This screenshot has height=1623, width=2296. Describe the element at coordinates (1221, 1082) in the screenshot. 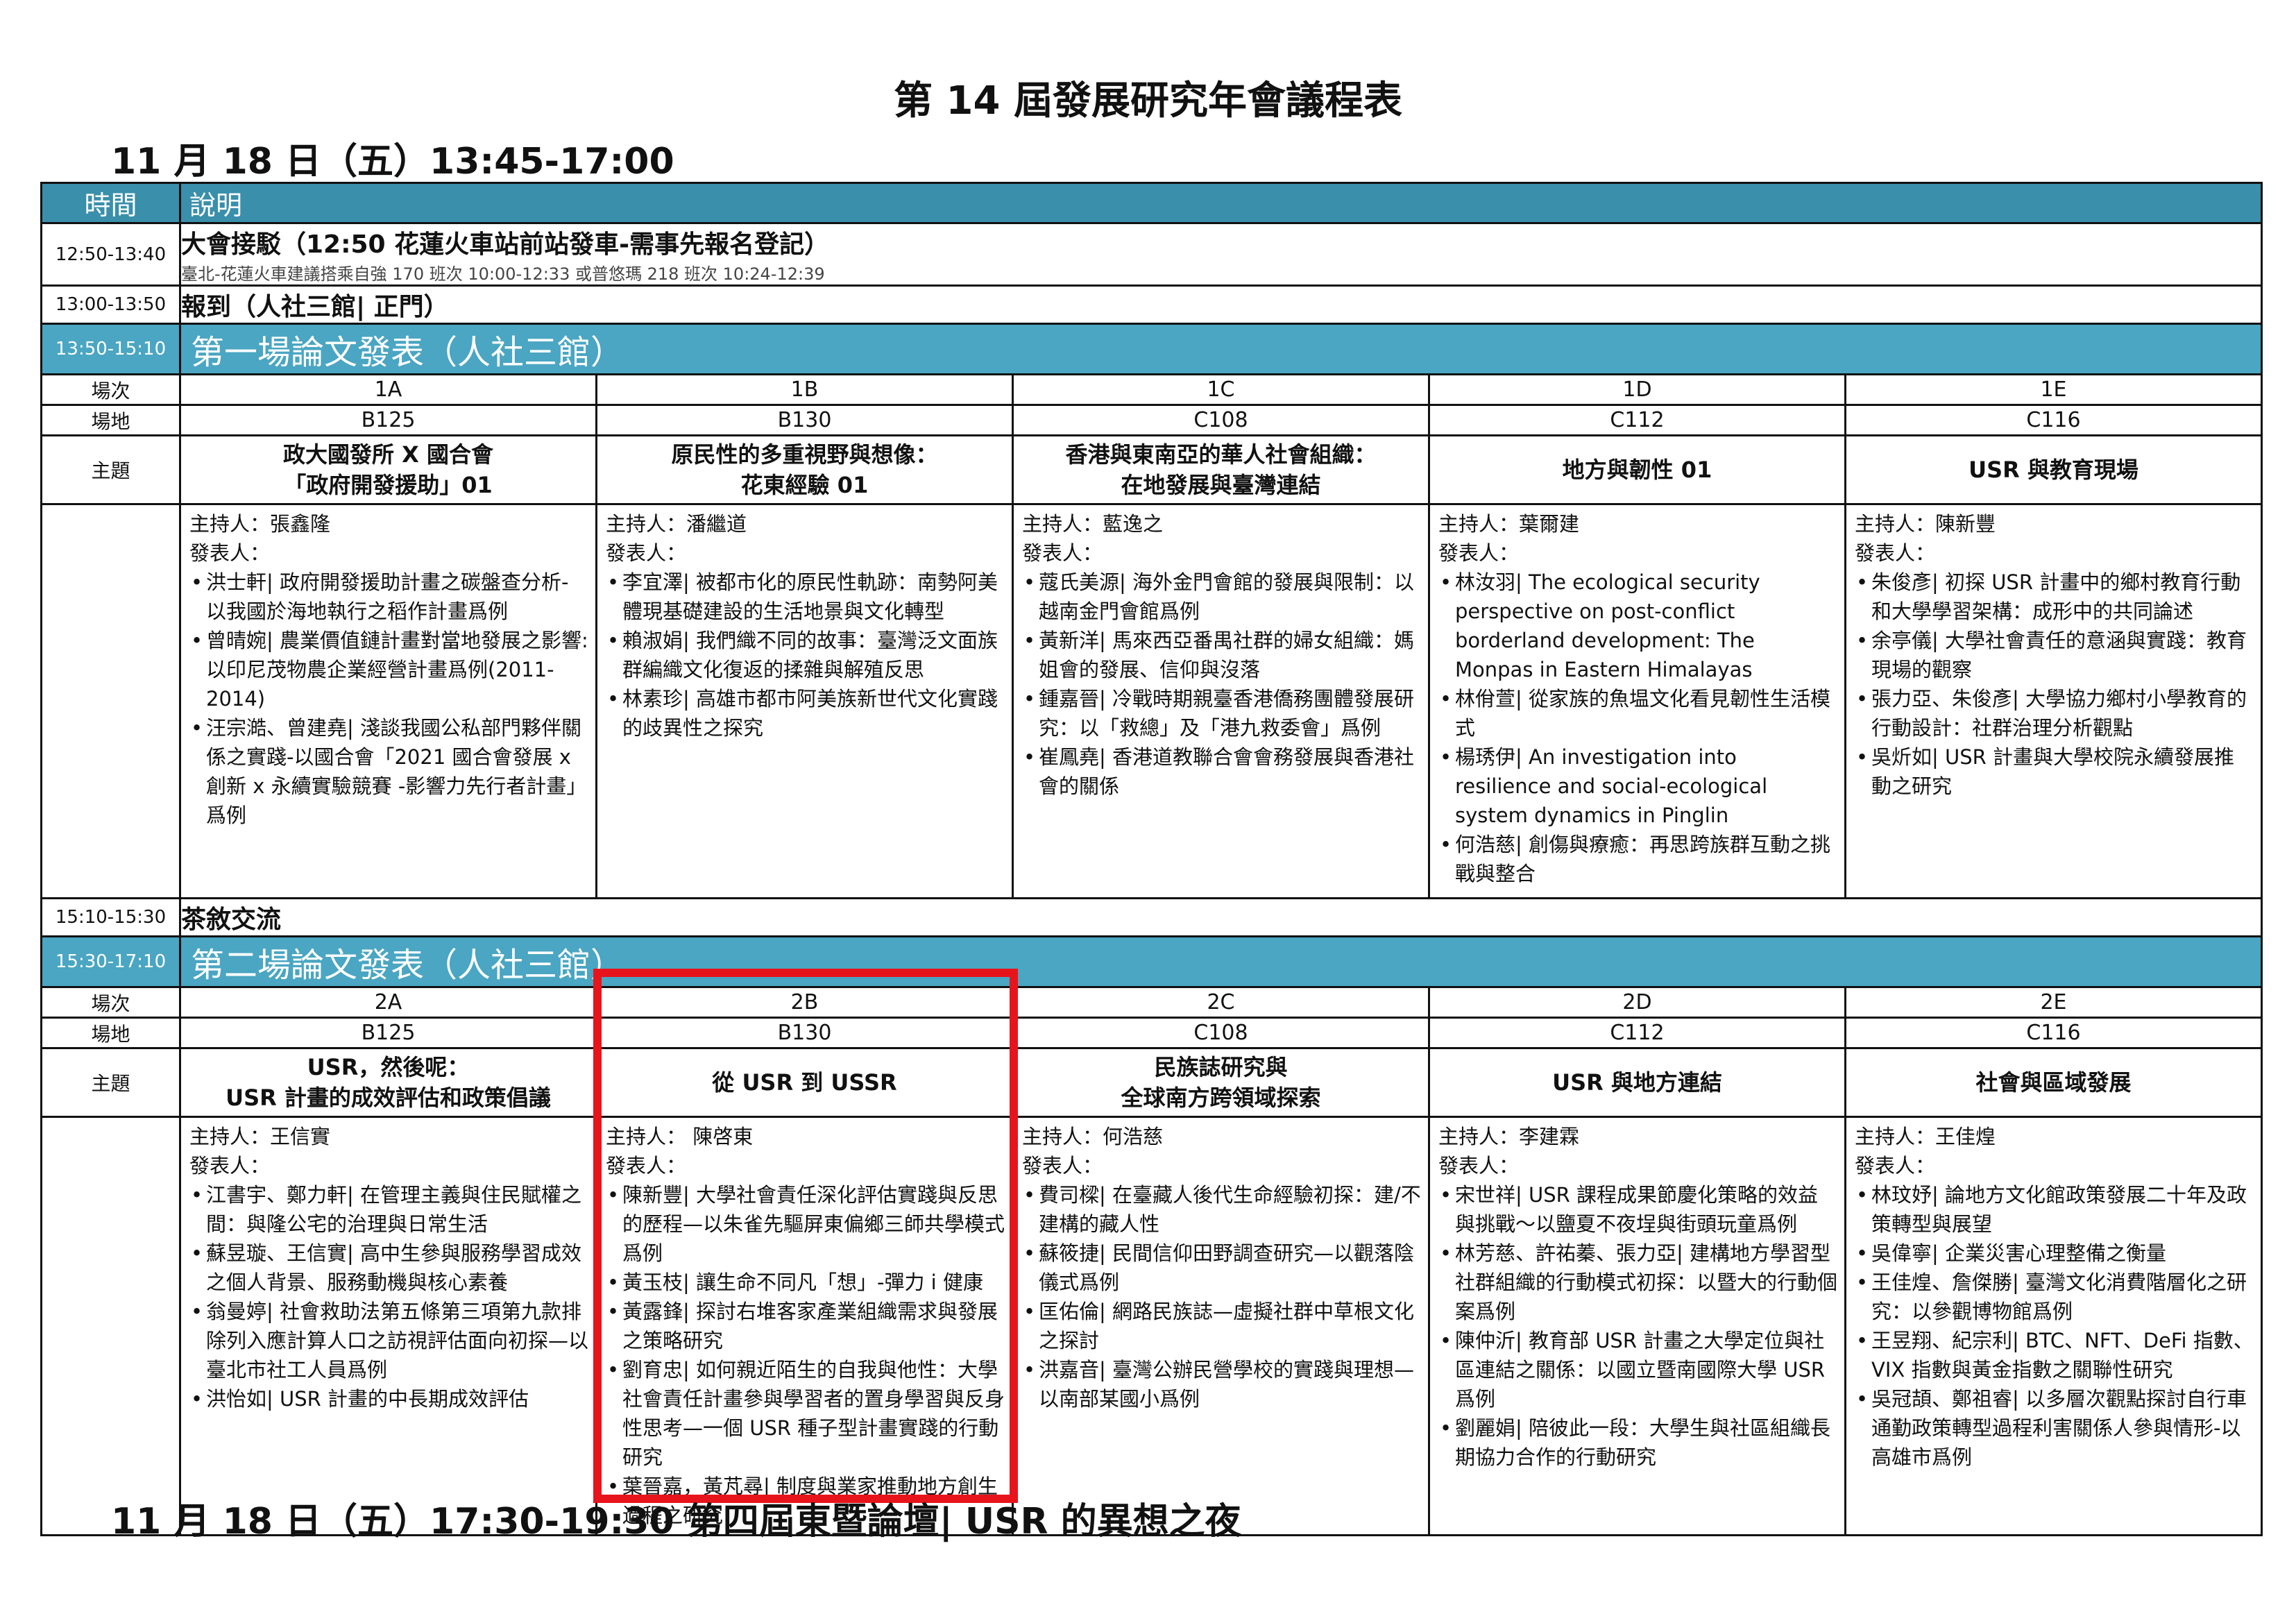

I see `topic-cell: 民族誌研究與 全球南方跨領域探索` at that location.